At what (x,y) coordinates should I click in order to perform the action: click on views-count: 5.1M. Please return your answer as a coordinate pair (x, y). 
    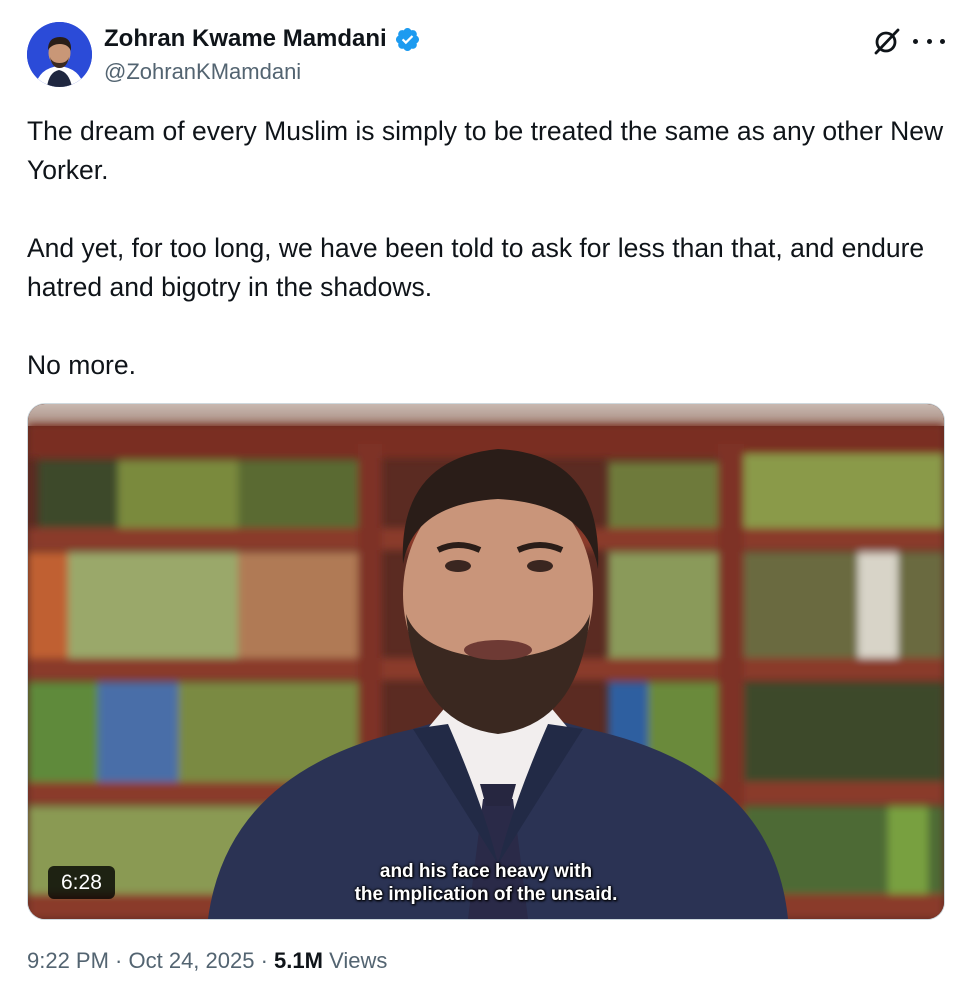
    Looking at the image, I should click on (298, 960).